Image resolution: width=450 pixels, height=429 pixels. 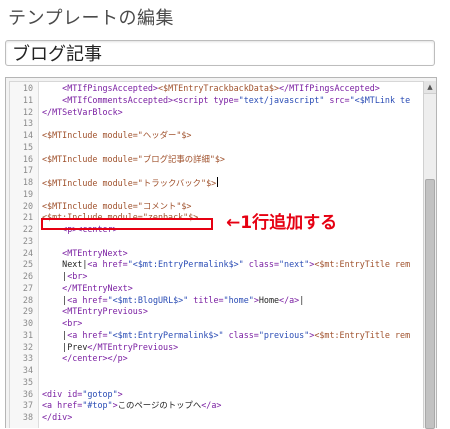 I want to click on code-line: 12 </MTSetVarBlock>, so click(x=216, y=113).